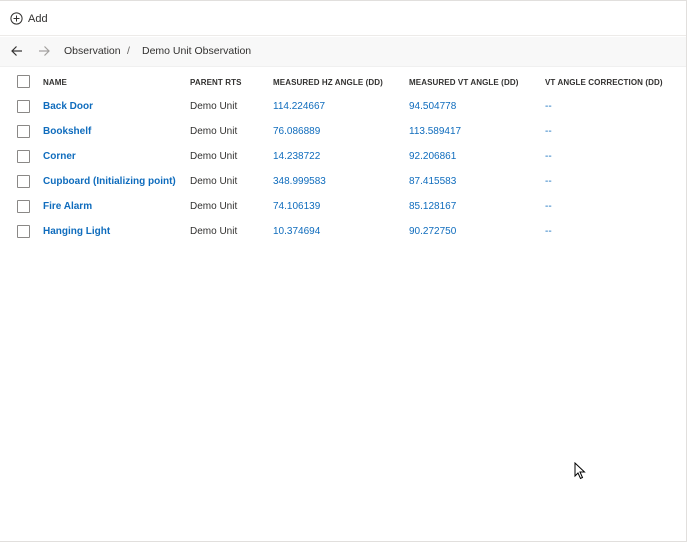  I want to click on row-vt-angle: 87.415583, so click(432, 181).